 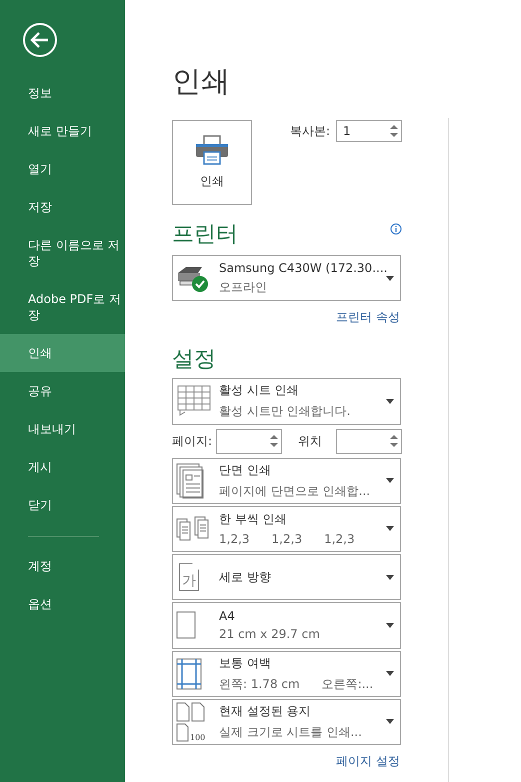 I want to click on info-icon, so click(x=396, y=229).